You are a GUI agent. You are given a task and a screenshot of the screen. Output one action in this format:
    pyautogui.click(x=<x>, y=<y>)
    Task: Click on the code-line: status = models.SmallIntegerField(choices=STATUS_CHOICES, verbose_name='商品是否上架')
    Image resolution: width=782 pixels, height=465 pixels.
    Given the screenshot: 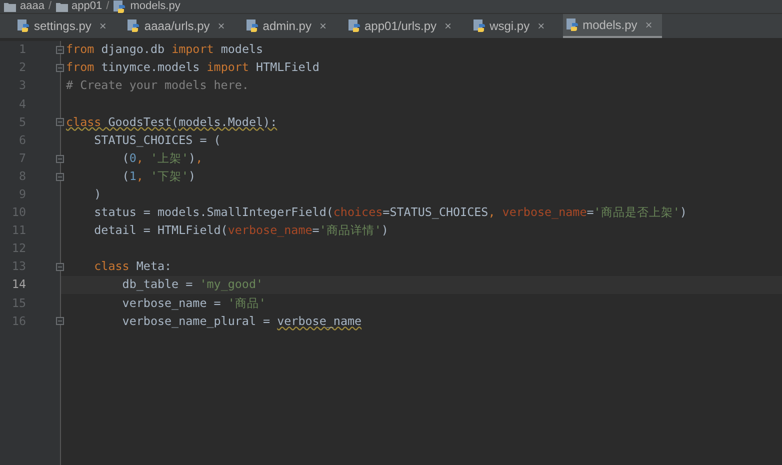 What is the action you would take?
    pyautogui.click(x=390, y=213)
    